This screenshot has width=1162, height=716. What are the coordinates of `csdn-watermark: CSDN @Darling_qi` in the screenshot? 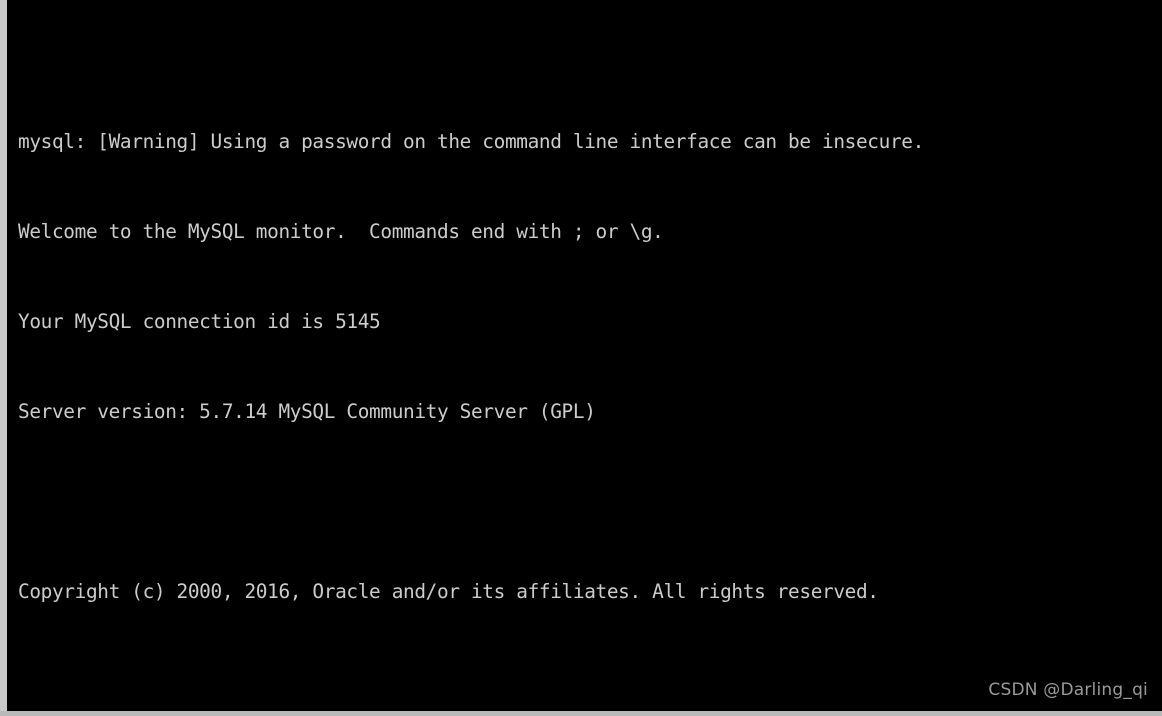 It's located at (1068, 690).